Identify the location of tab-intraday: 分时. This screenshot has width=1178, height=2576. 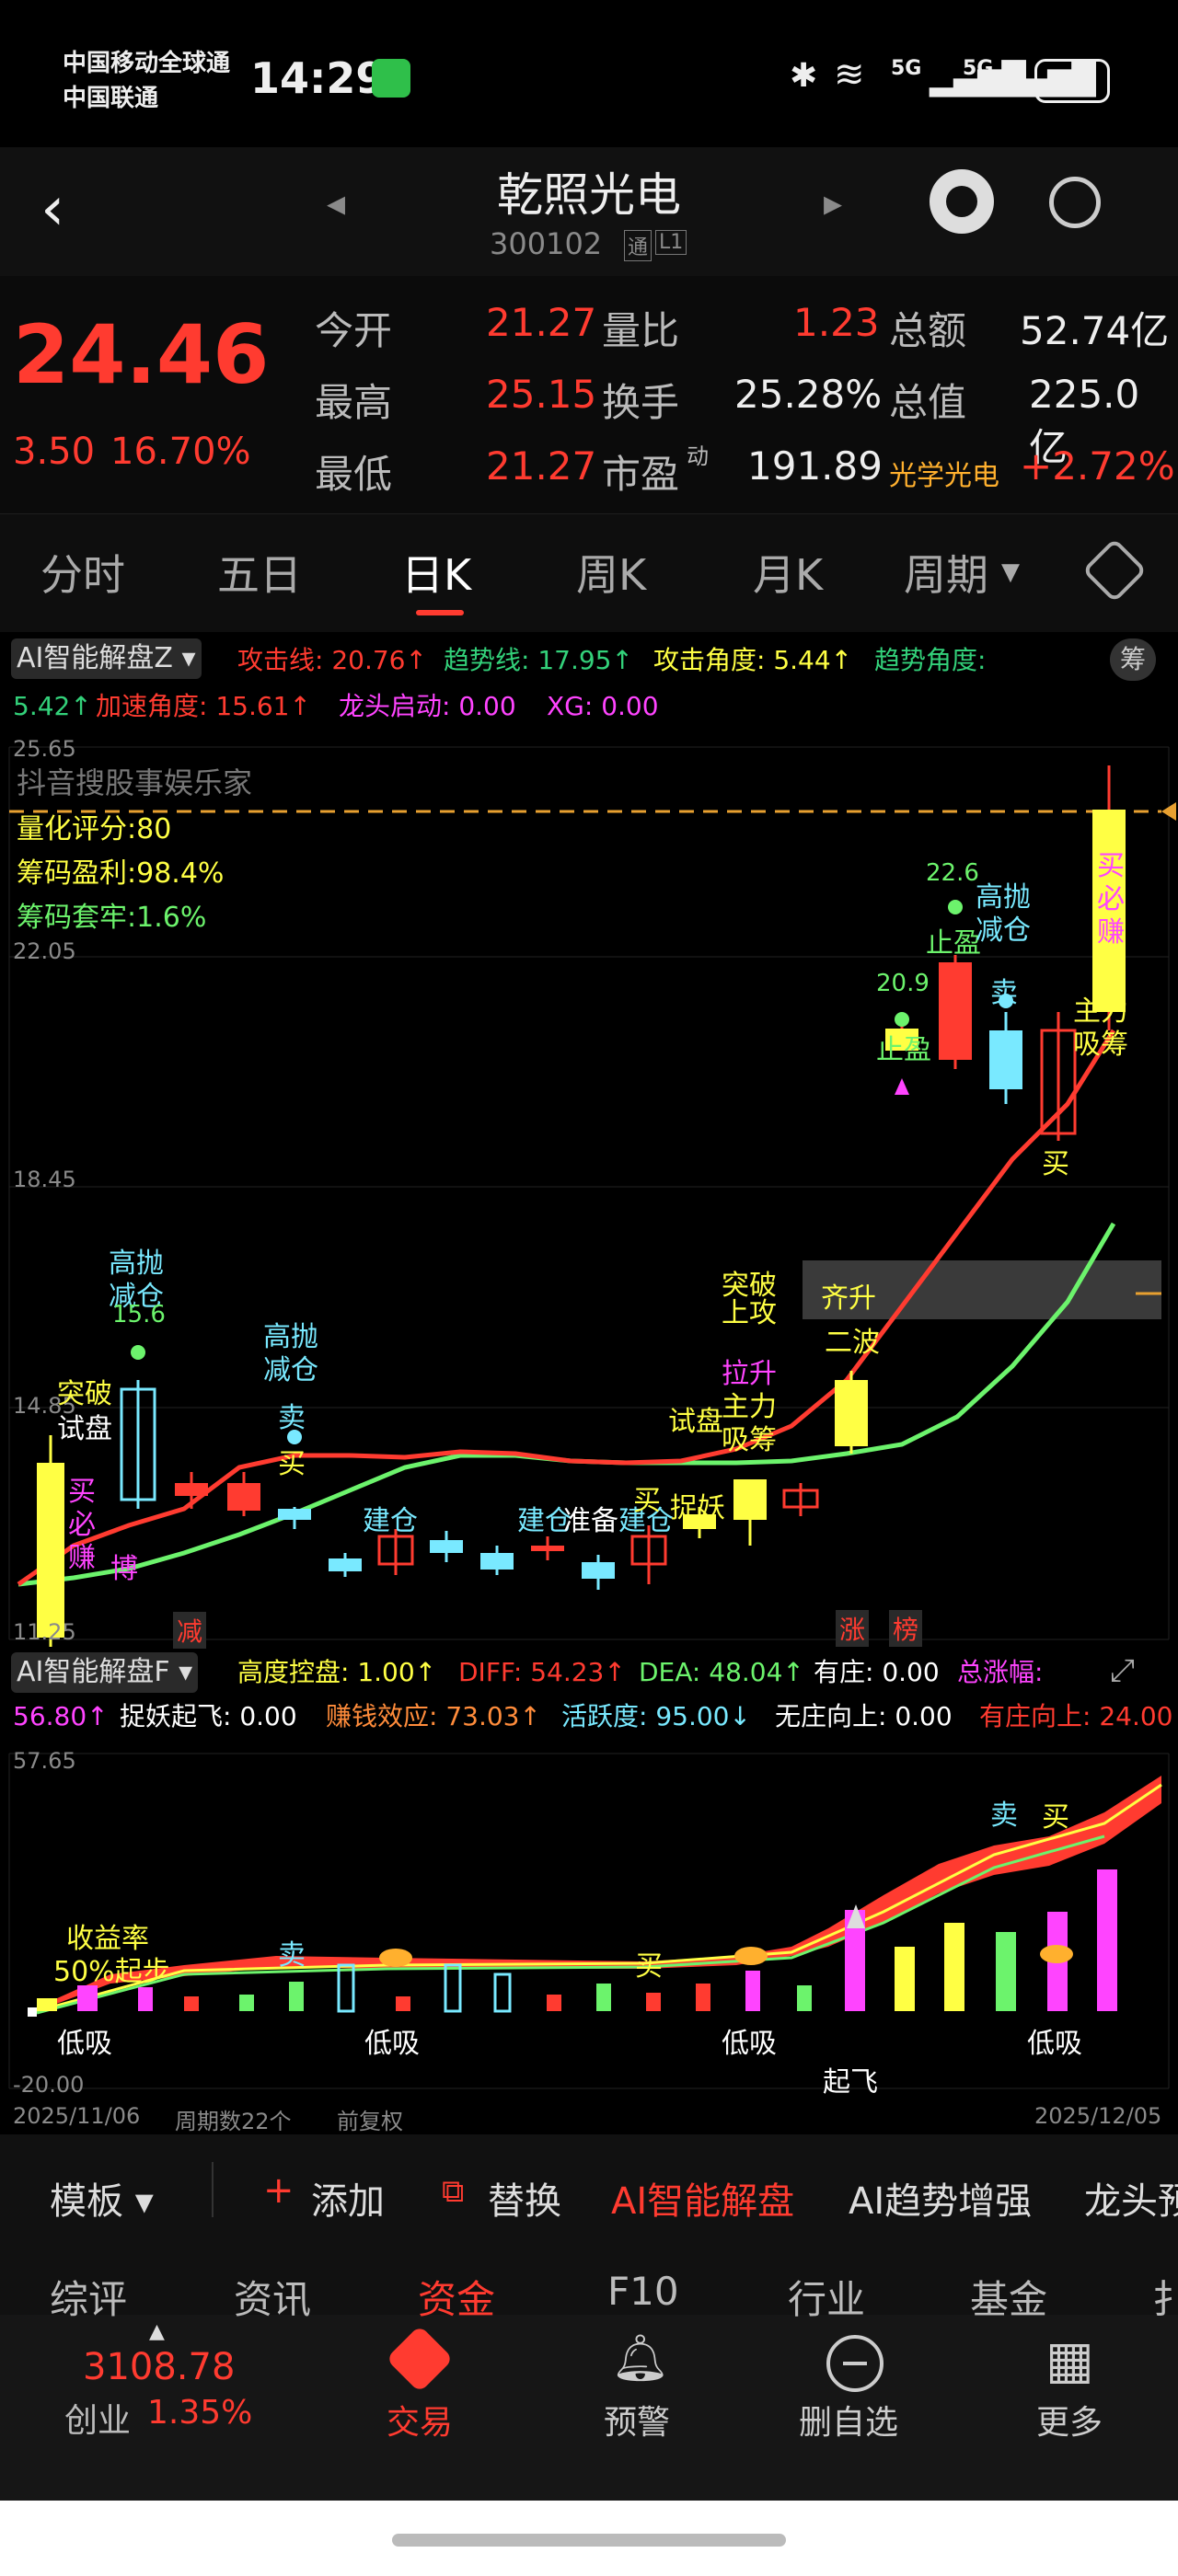
(82, 572).